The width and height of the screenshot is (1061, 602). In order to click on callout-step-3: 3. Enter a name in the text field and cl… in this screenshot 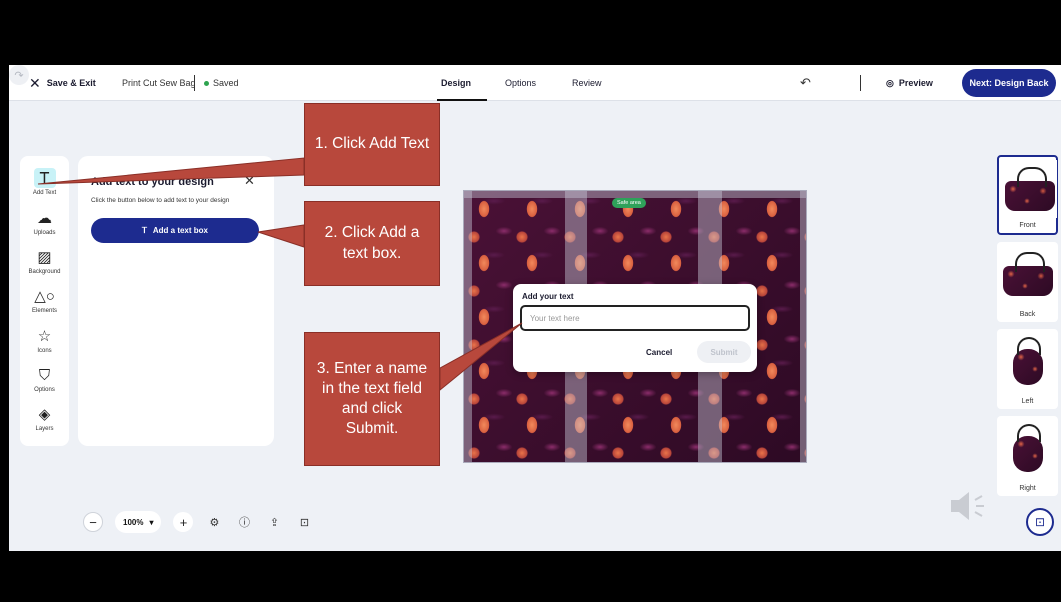, I will do `click(372, 399)`.